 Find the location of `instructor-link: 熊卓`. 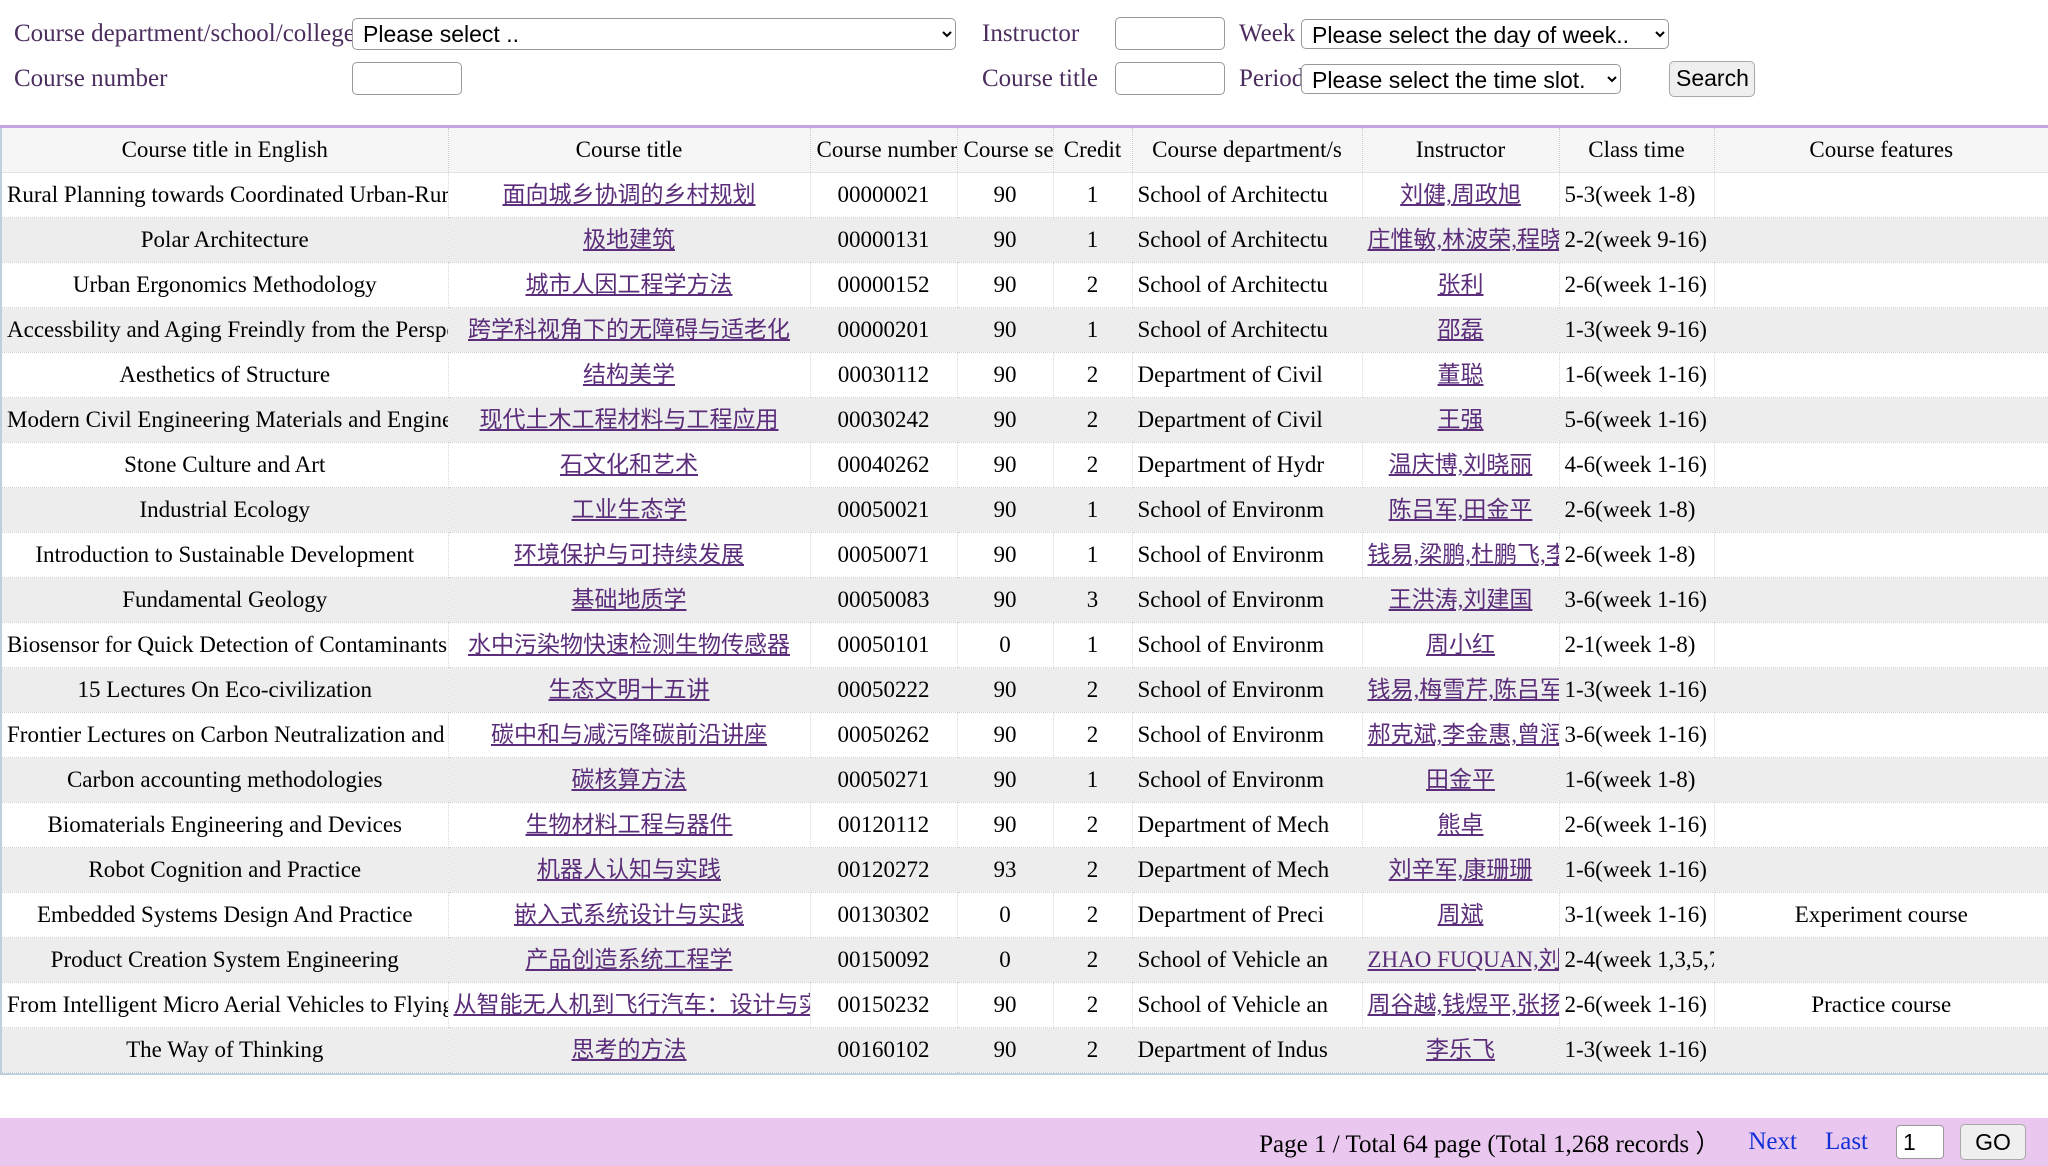

instructor-link: 熊卓 is located at coordinates (1461, 824).